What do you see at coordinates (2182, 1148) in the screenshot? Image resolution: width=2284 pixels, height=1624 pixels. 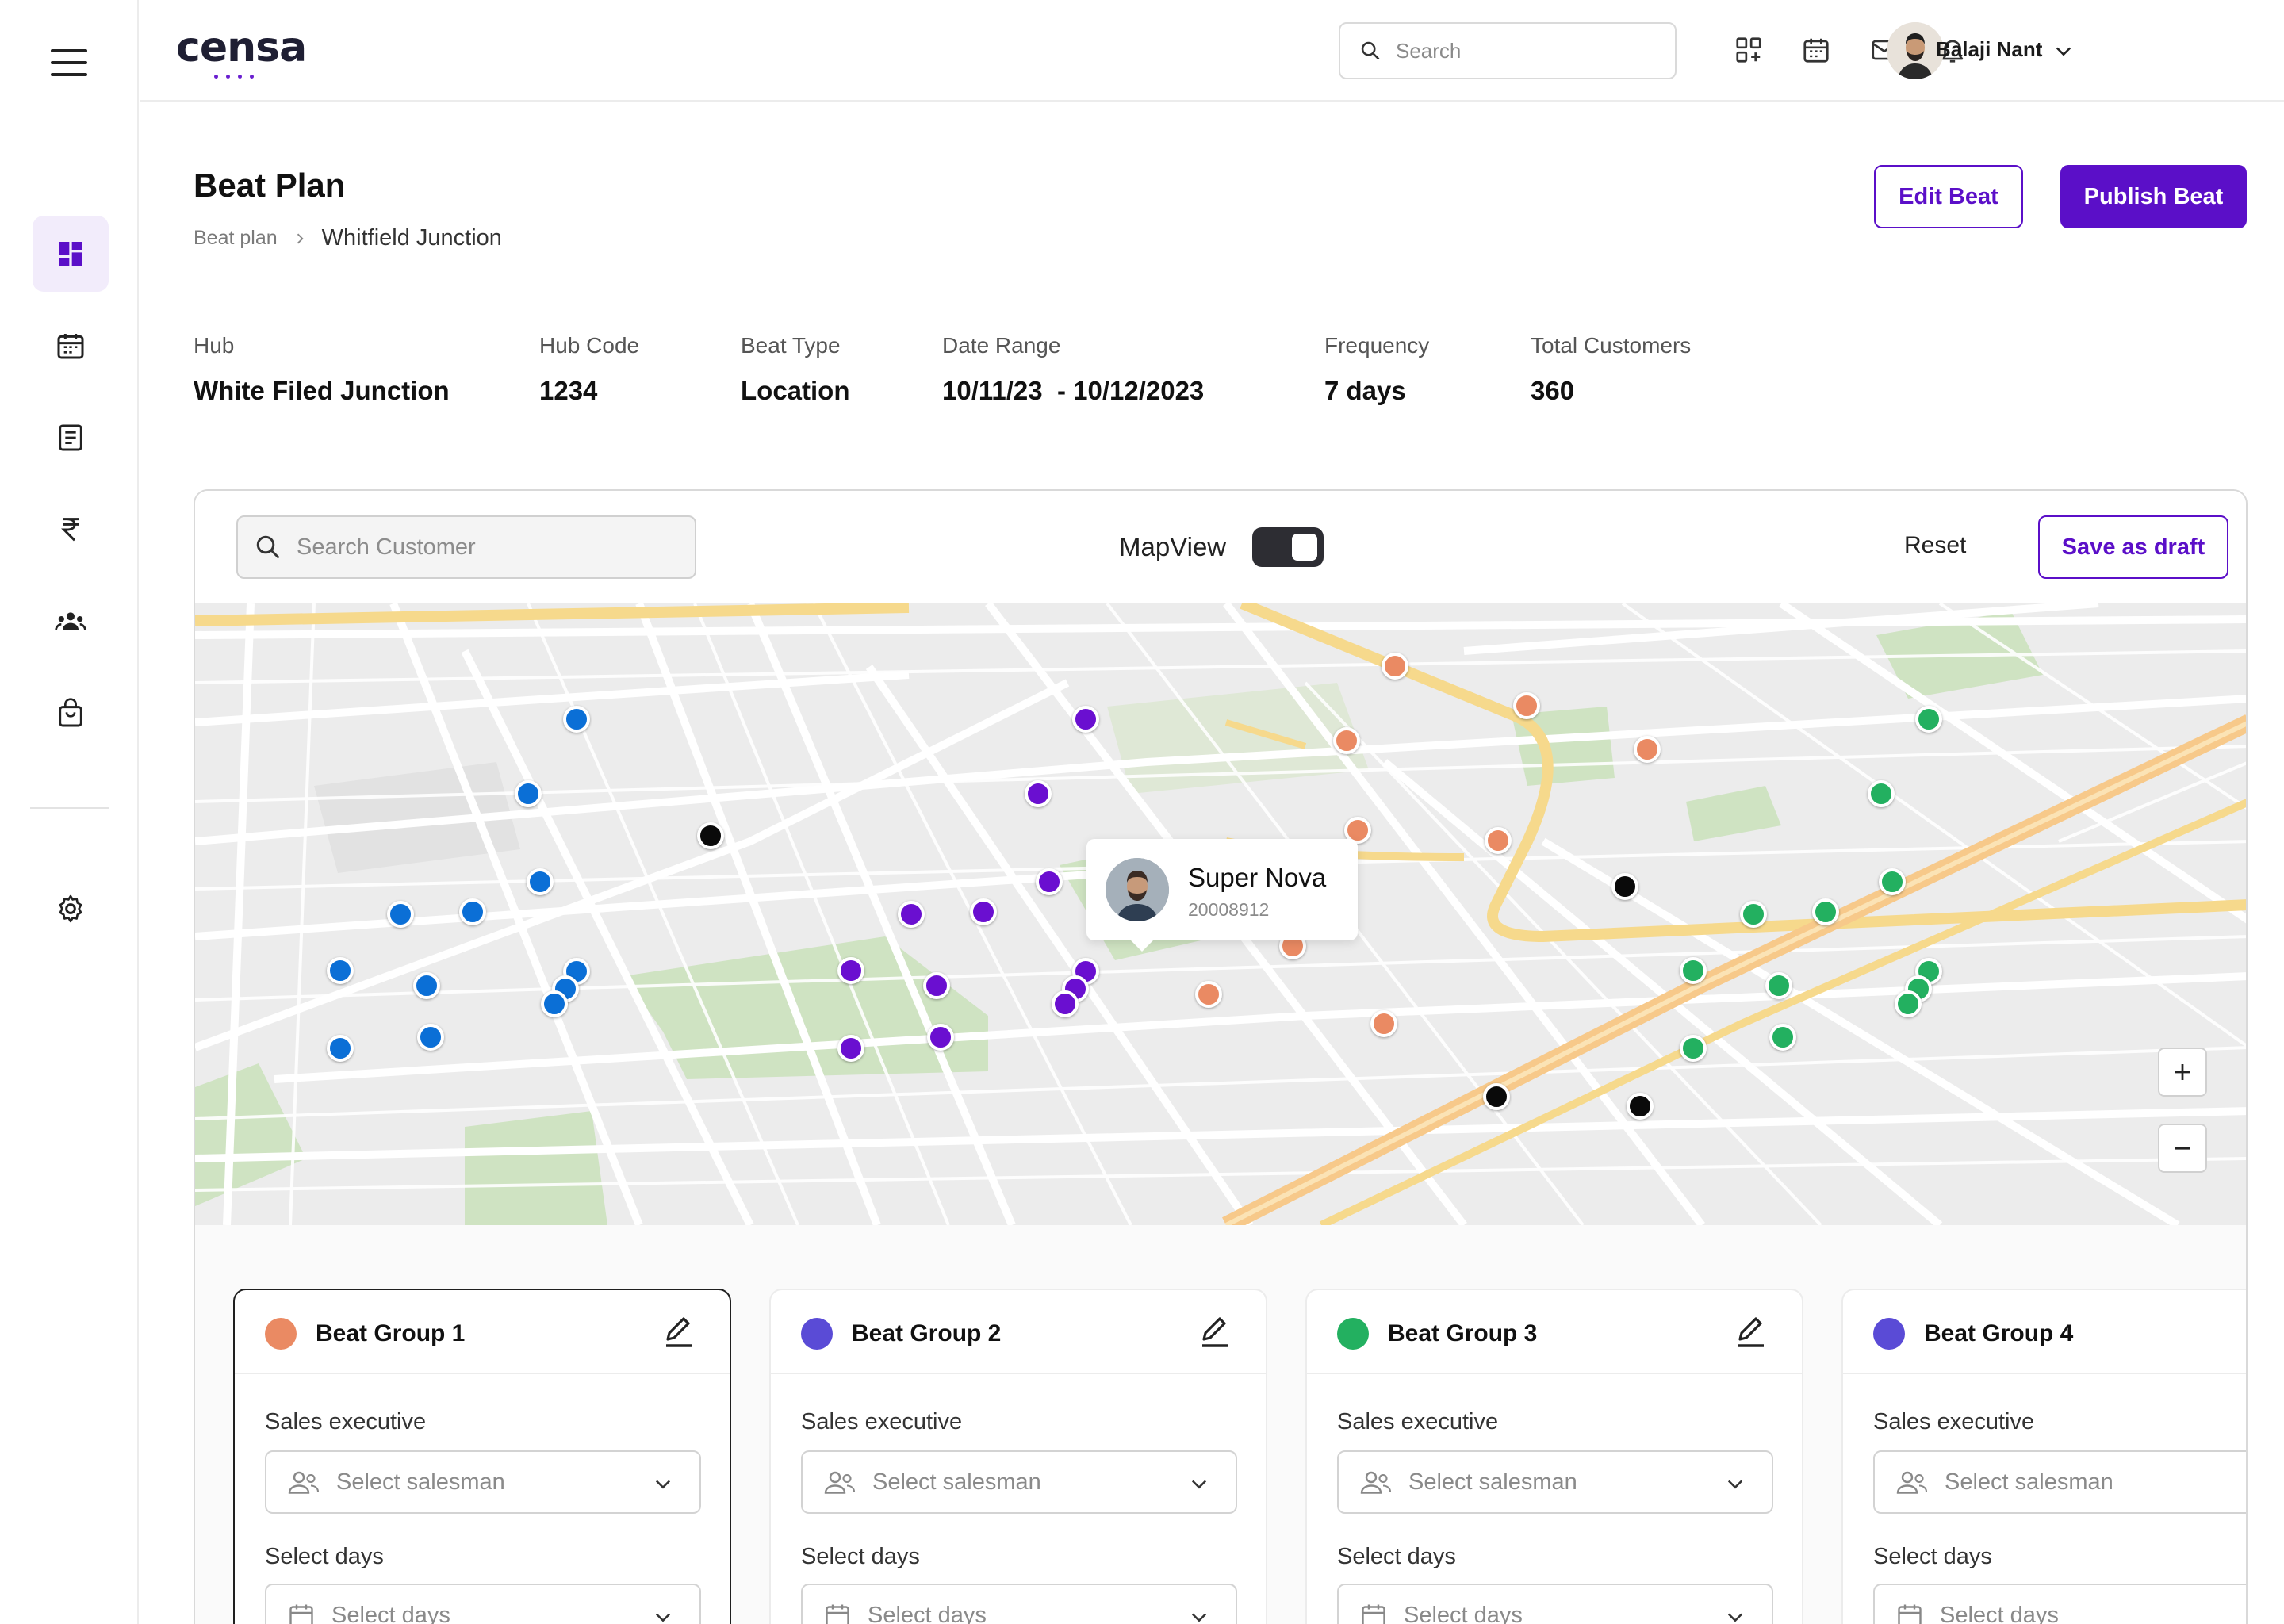 I see `zoom-out-button` at bounding box center [2182, 1148].